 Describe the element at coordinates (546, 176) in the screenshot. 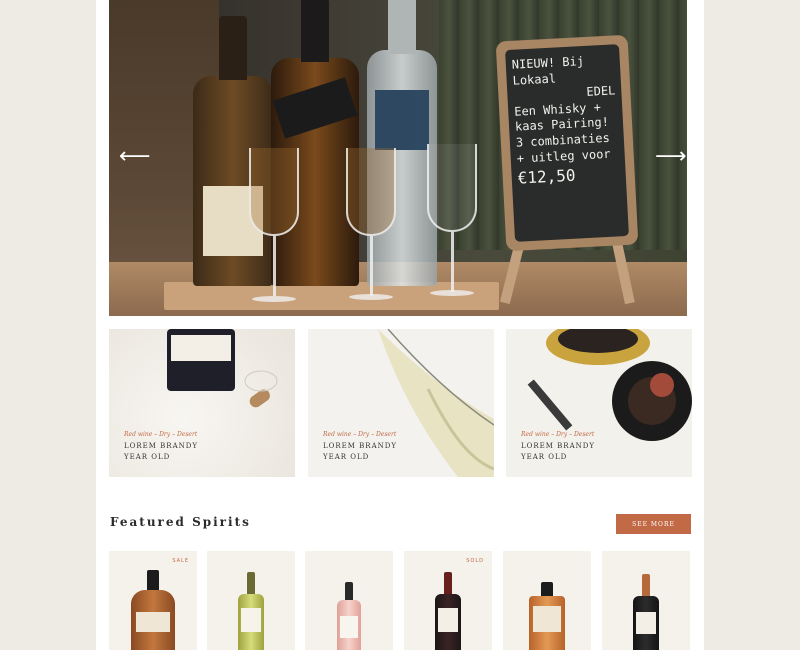

I see `chalkboard-price: €12,50` at that location.